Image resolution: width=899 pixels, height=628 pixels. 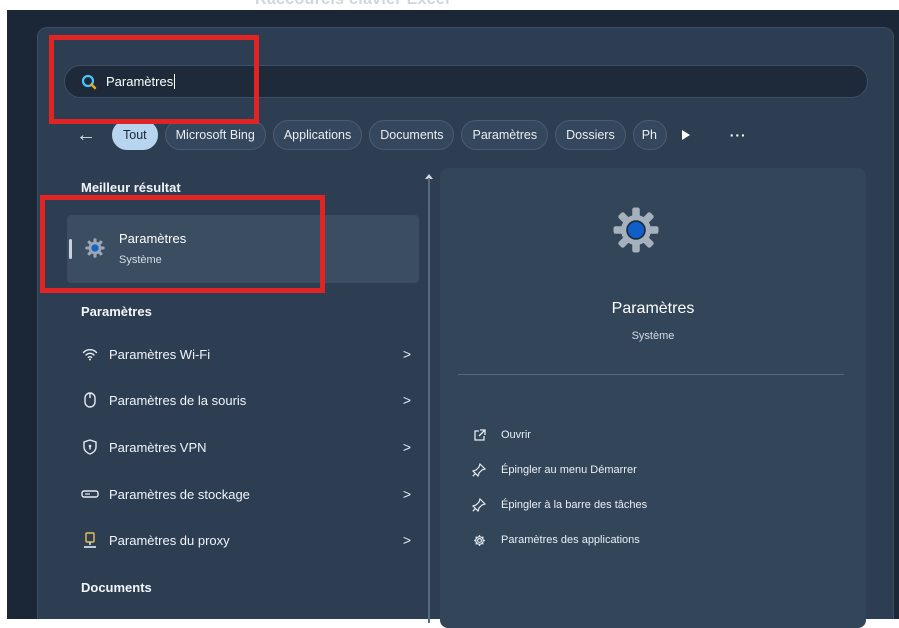 I want to click on settings-app-large-icon, so click(x=636, y=230).